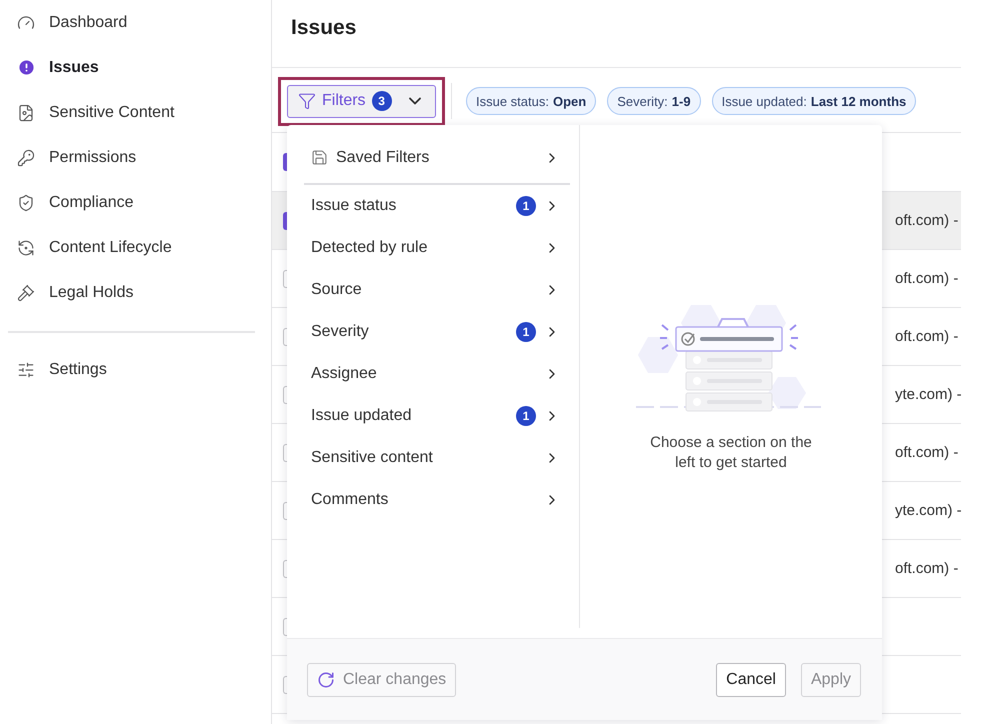 Image resolution: width=999 pixels, height=724 pixels. I want to click on filter-chip: Issue status: Open, so click(531, 101).